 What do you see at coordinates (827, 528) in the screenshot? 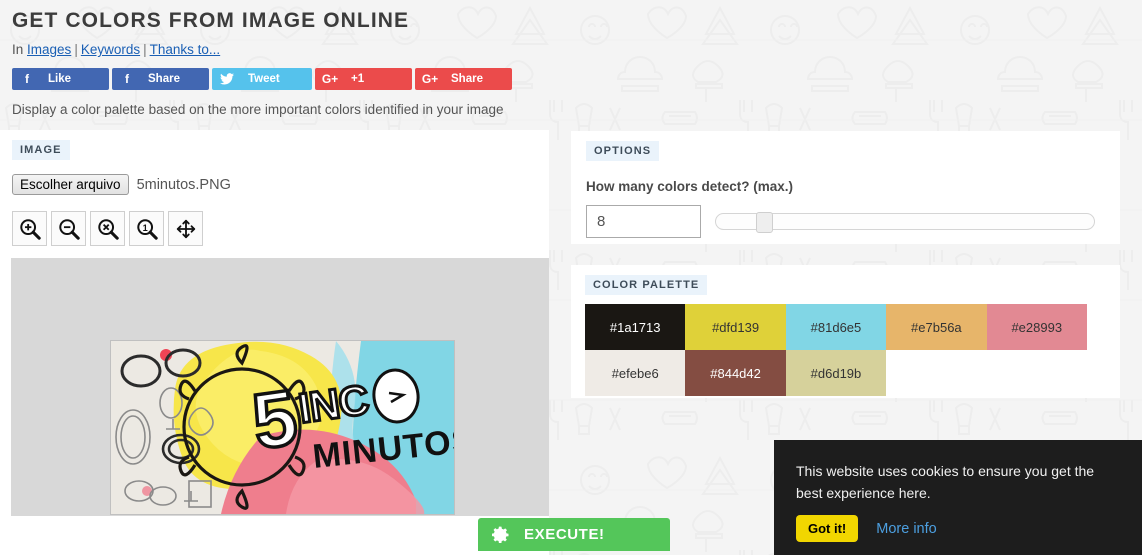
I see `cookie-accept-button: Got it!` at bounding box center [827, 528].